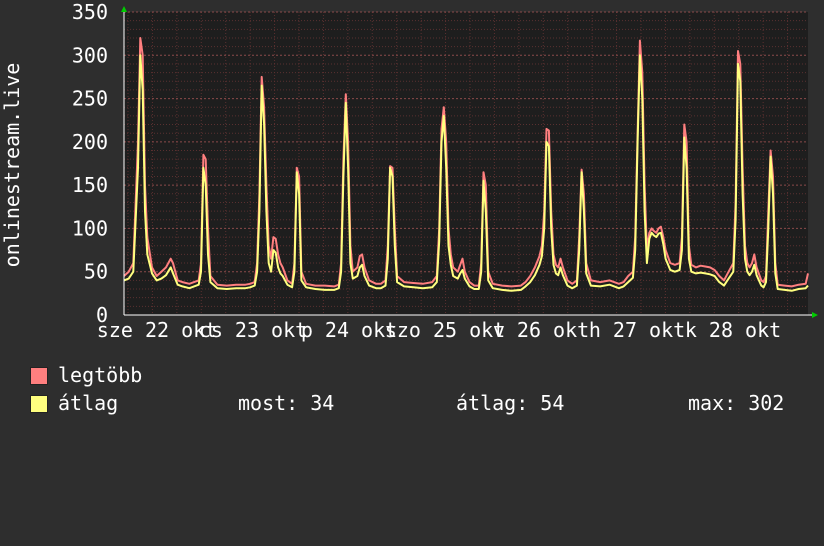  I want to click on x-tick-label: cs 23 okt, so click(253, 330).